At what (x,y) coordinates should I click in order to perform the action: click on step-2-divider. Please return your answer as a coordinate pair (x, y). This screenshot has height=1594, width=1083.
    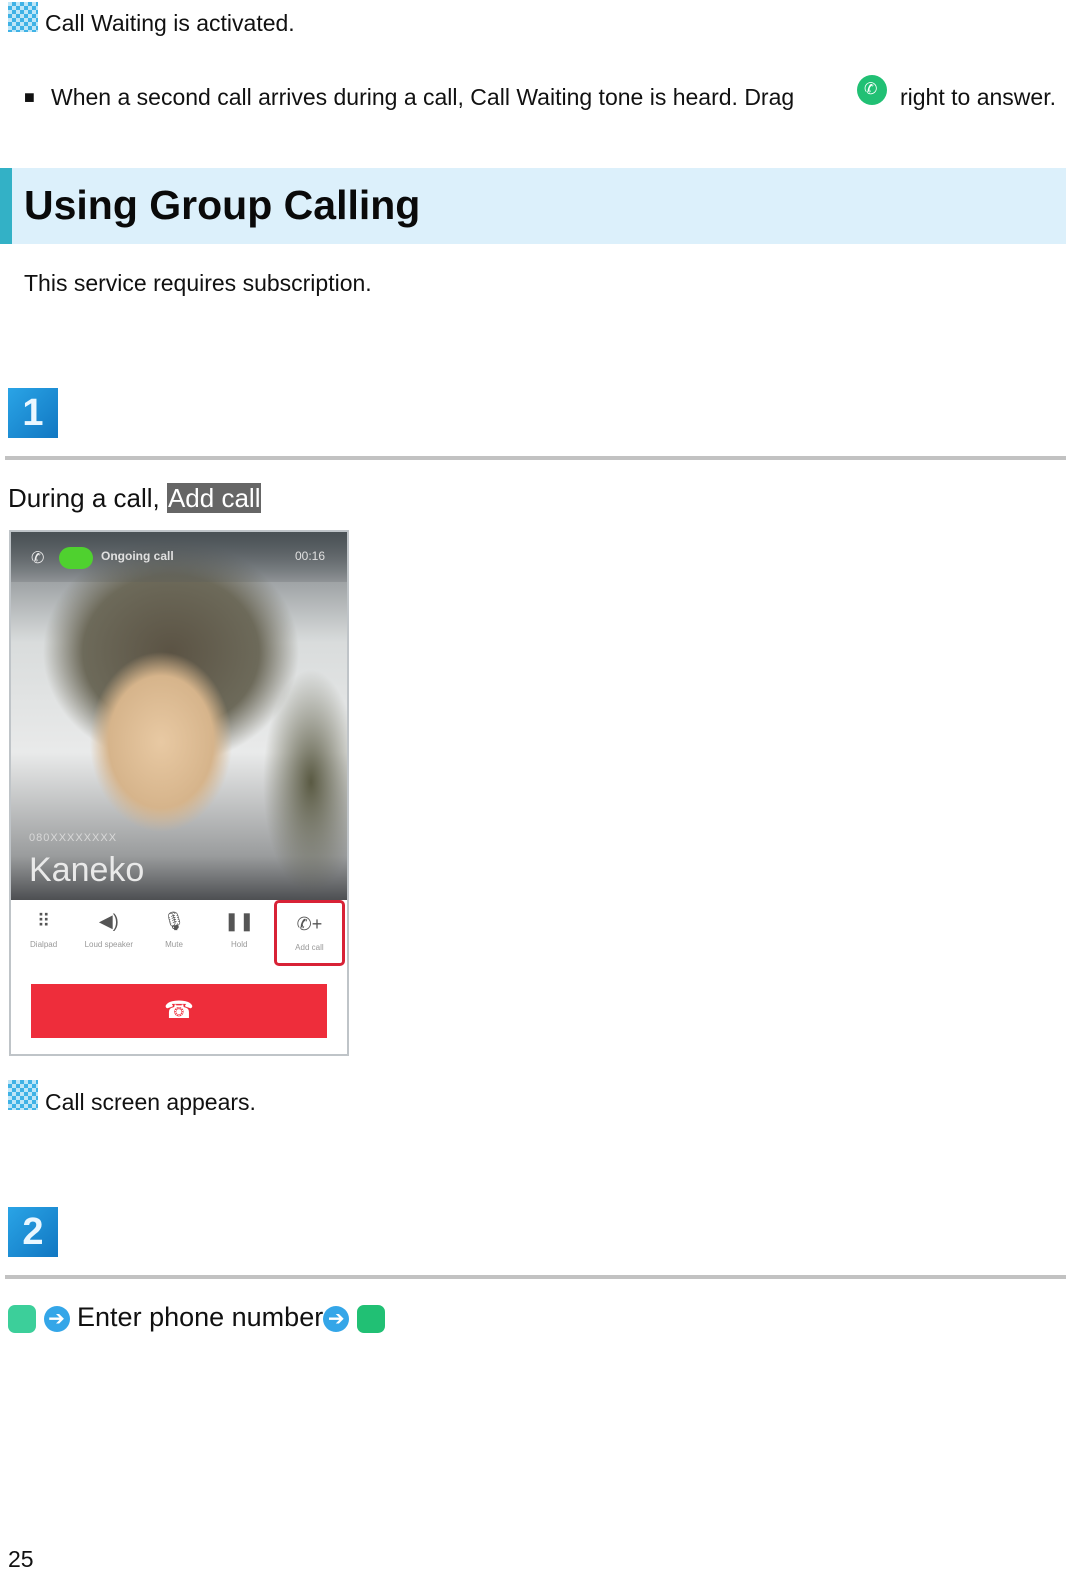
    Looking at the image, I should click on (535, 1277).